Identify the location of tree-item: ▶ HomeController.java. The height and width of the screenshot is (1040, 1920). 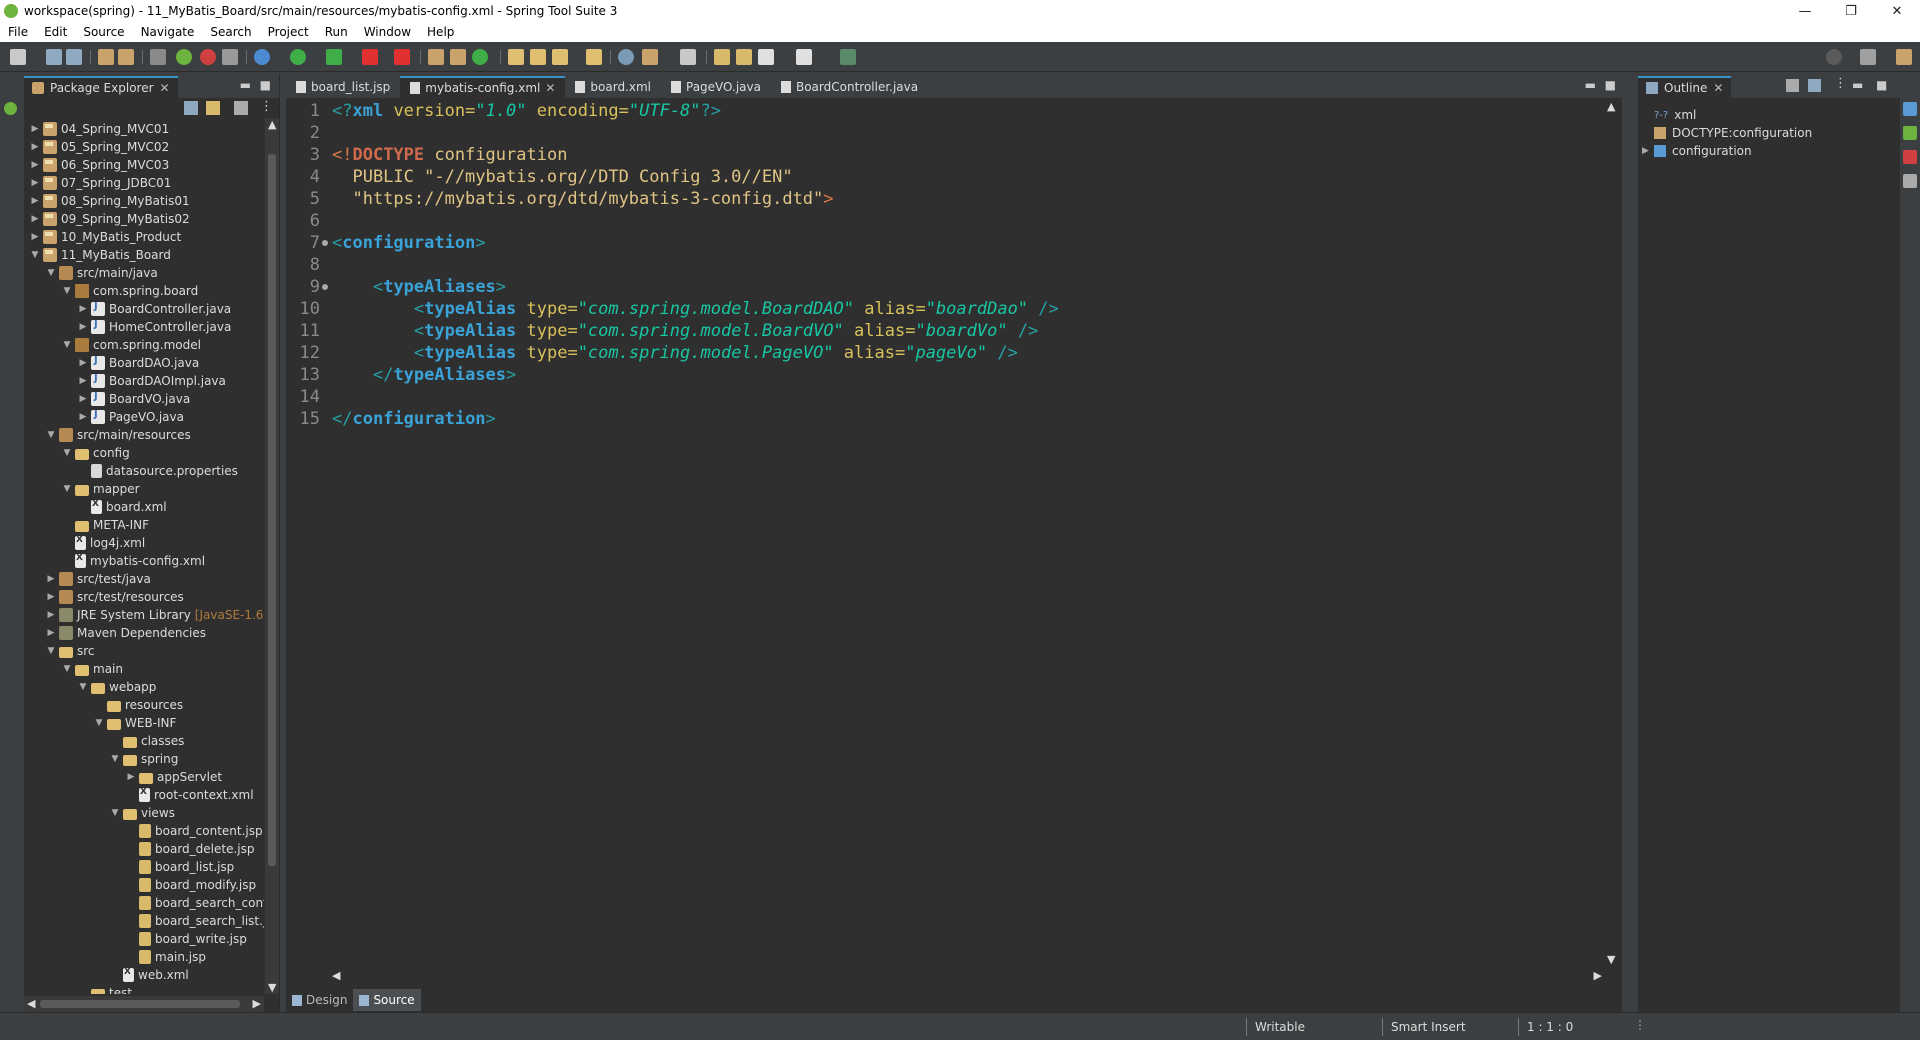
(127, 327).